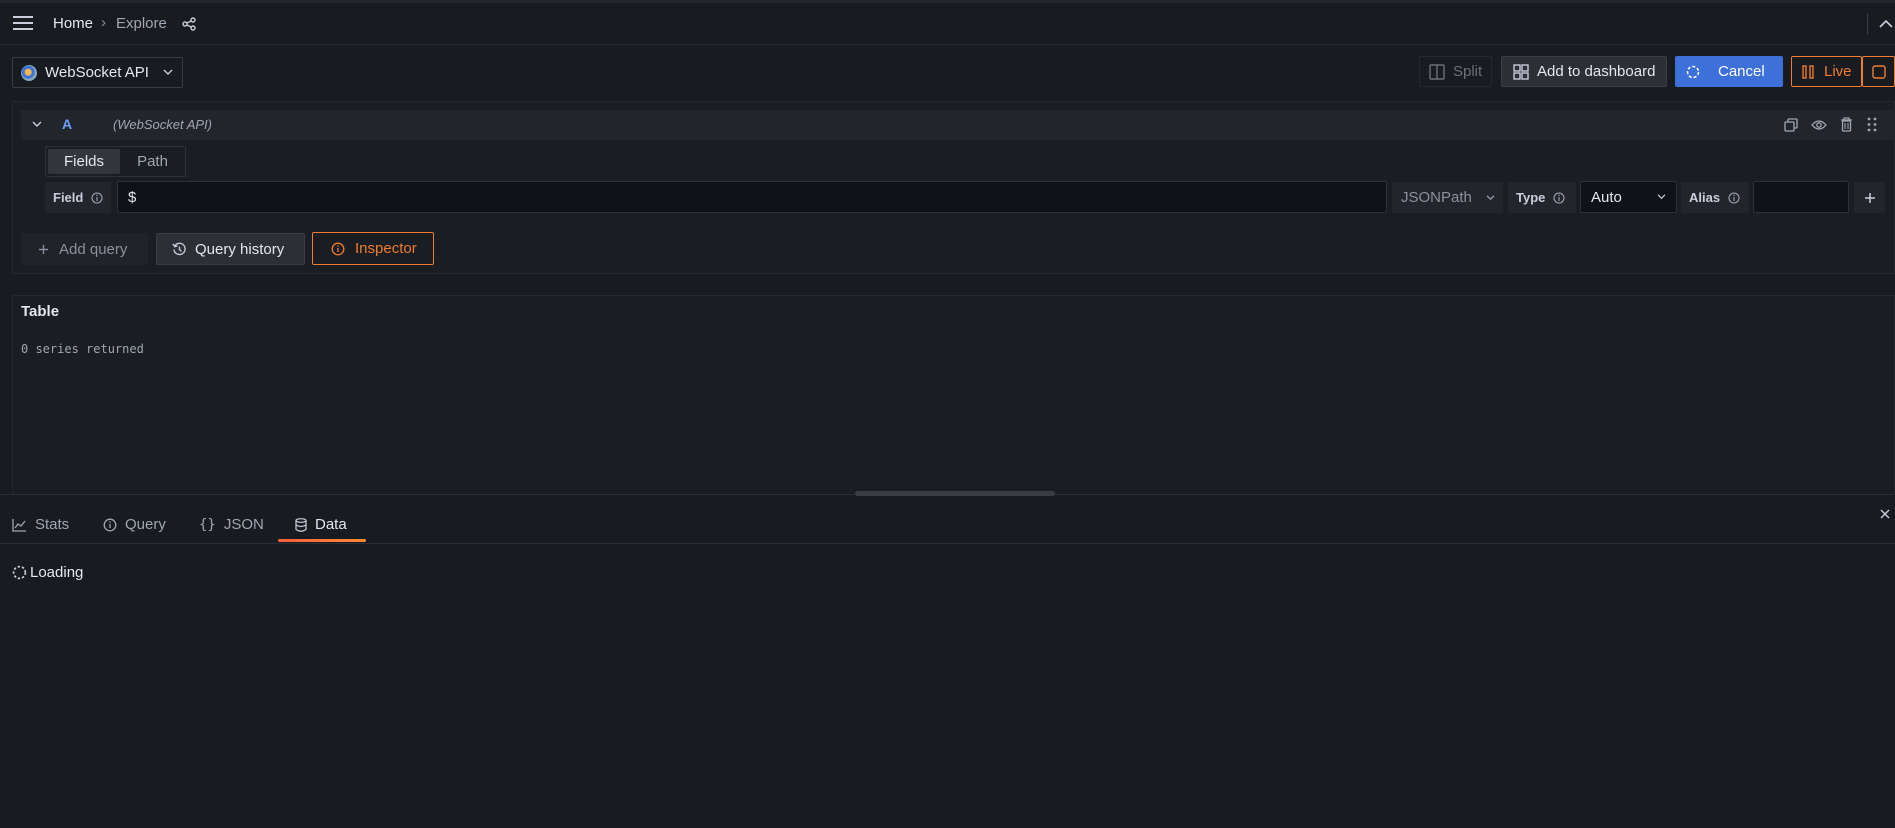 This screenshot has height=828, width=1895. Describe the element at coordinates (29, 72) in the screenshot. I see `websocket-datasource-icon` at that location.